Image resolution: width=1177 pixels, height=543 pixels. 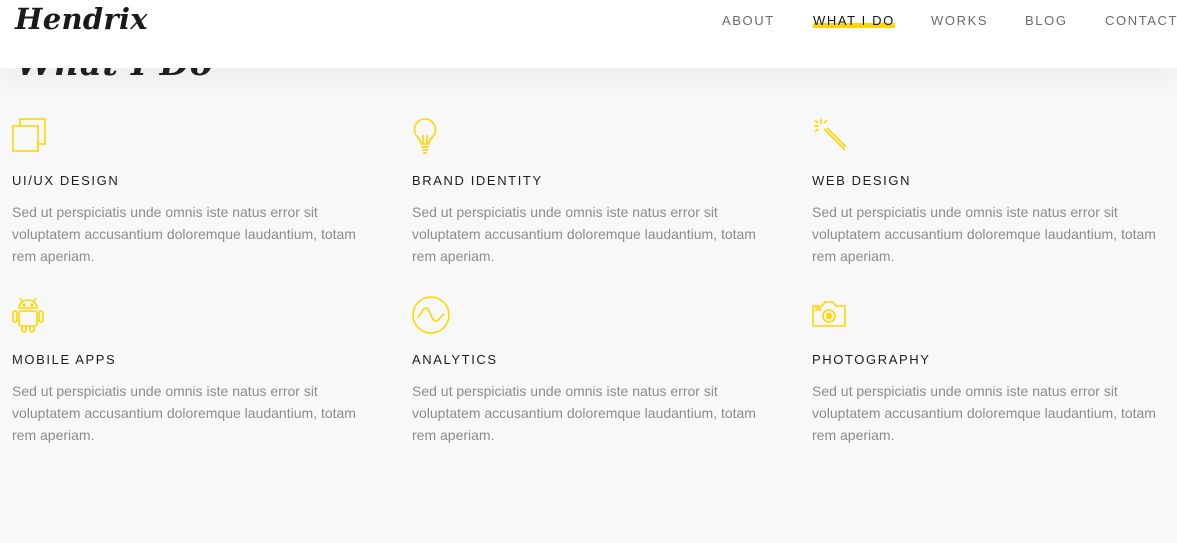 I want to click on nav-link-label: BLOG, so click(x=1046, y=20).